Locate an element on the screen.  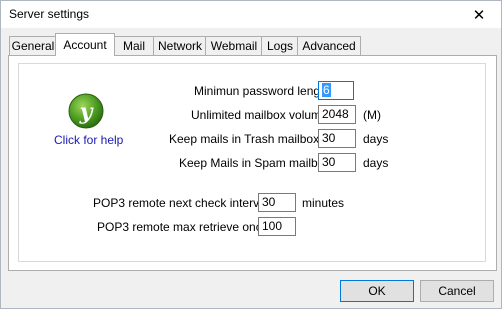
tab-mail: Mail is located at coordinates (134, 45).